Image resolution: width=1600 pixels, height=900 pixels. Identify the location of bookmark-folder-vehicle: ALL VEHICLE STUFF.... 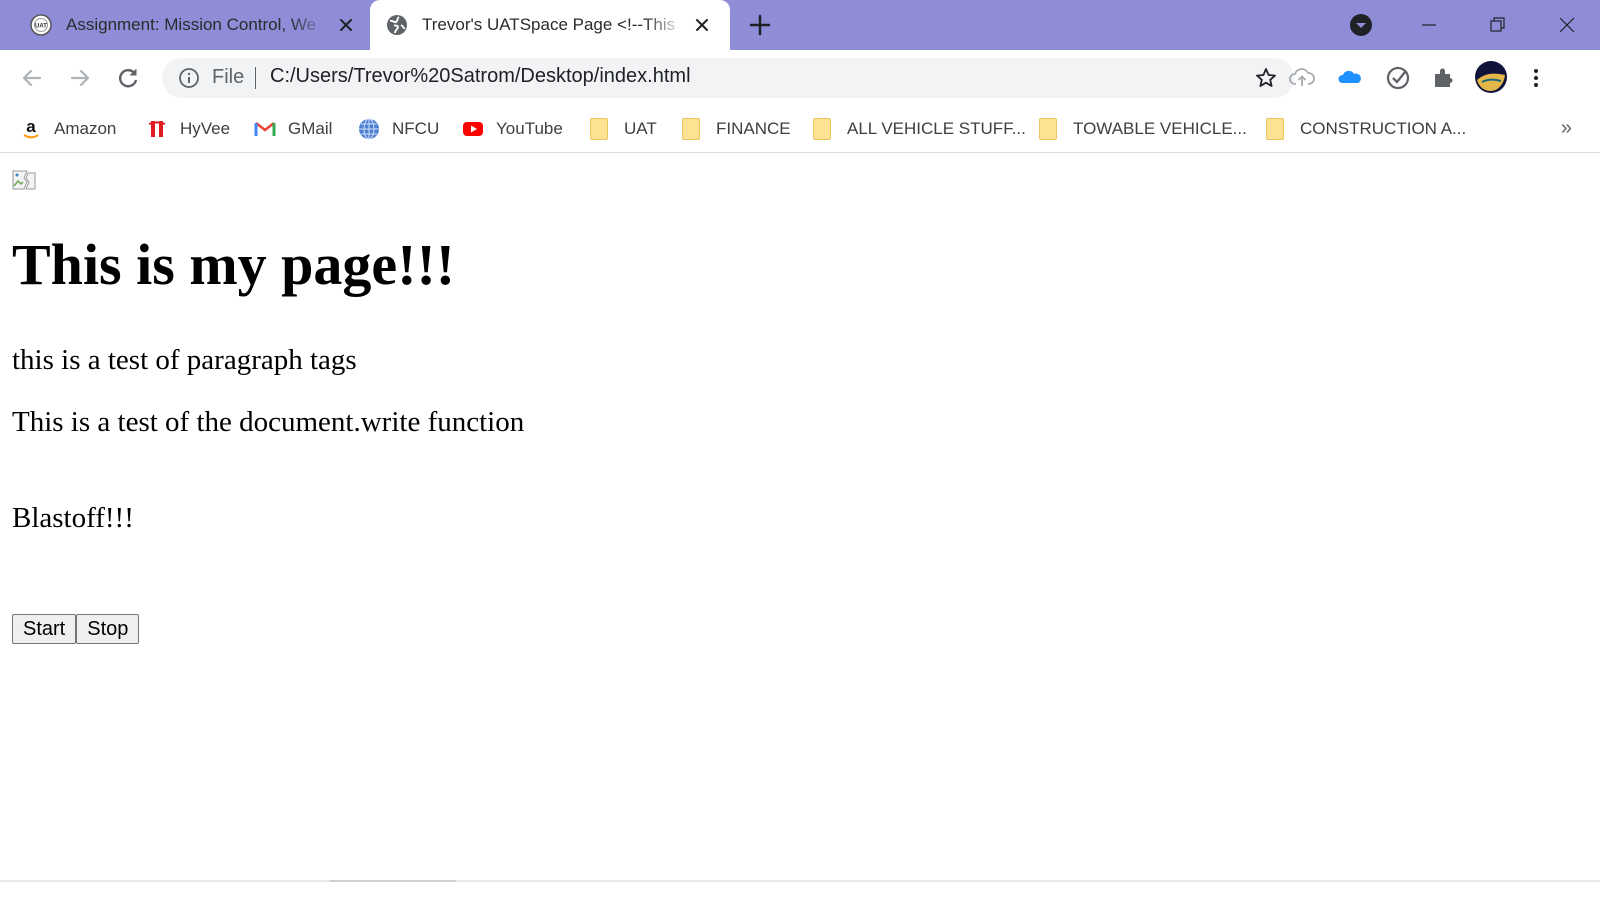
(919, 129).